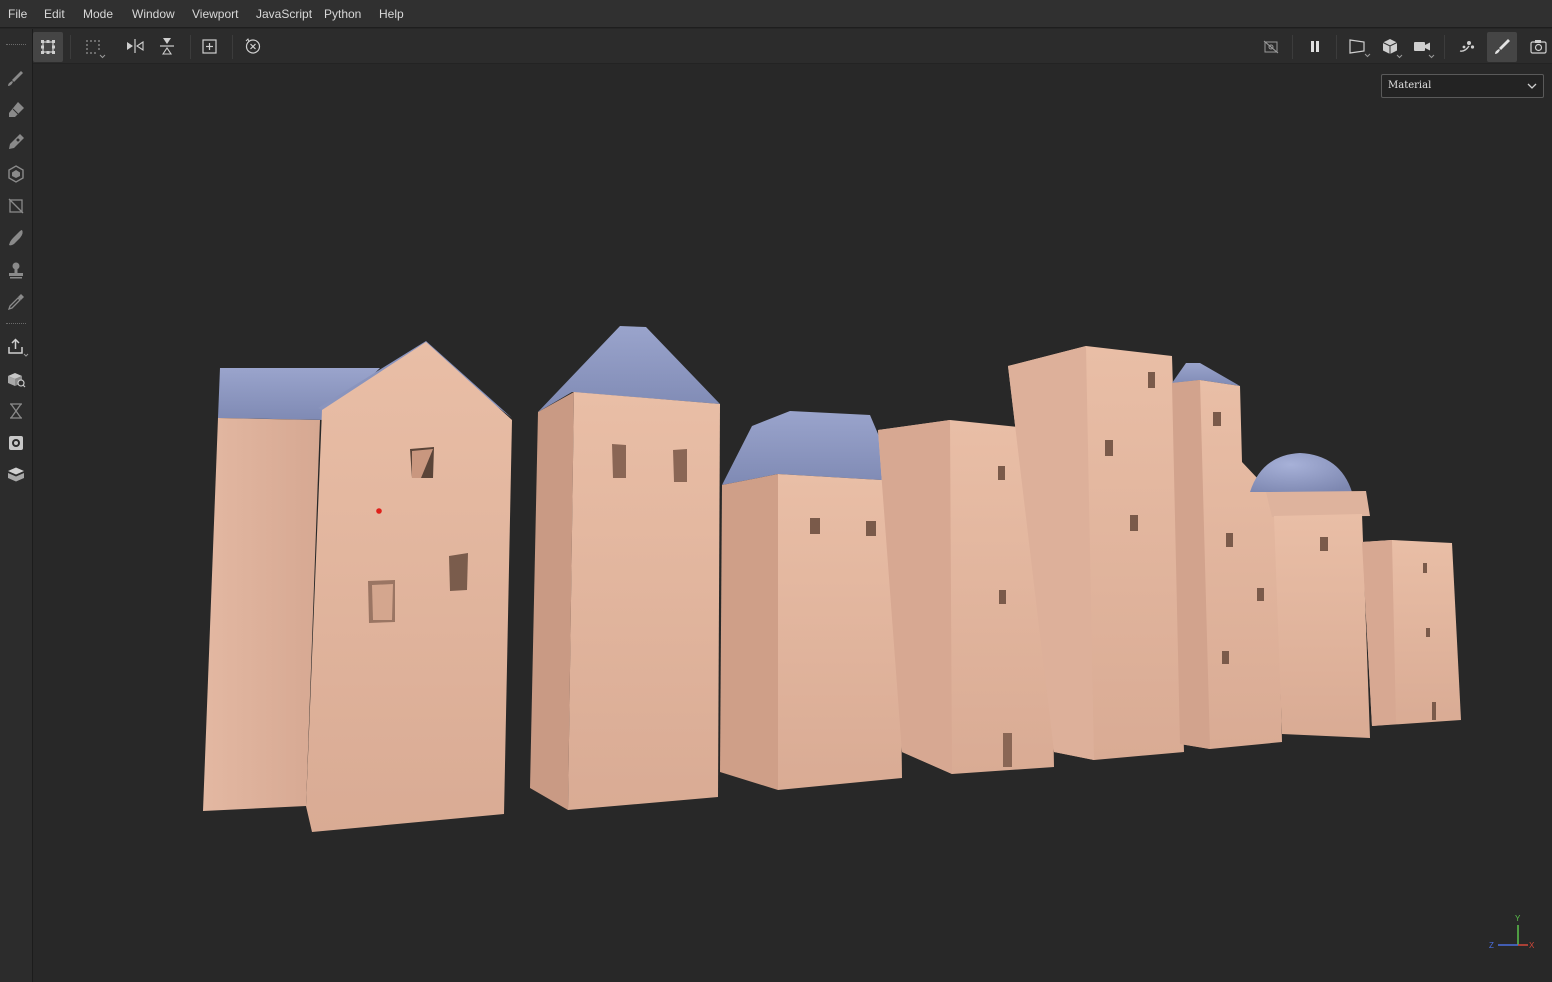 The image size is (1552, 982). Describe the element at coordinates (135, 47) in the screenshot. I see `mirror-horizontal-icon` at that location.